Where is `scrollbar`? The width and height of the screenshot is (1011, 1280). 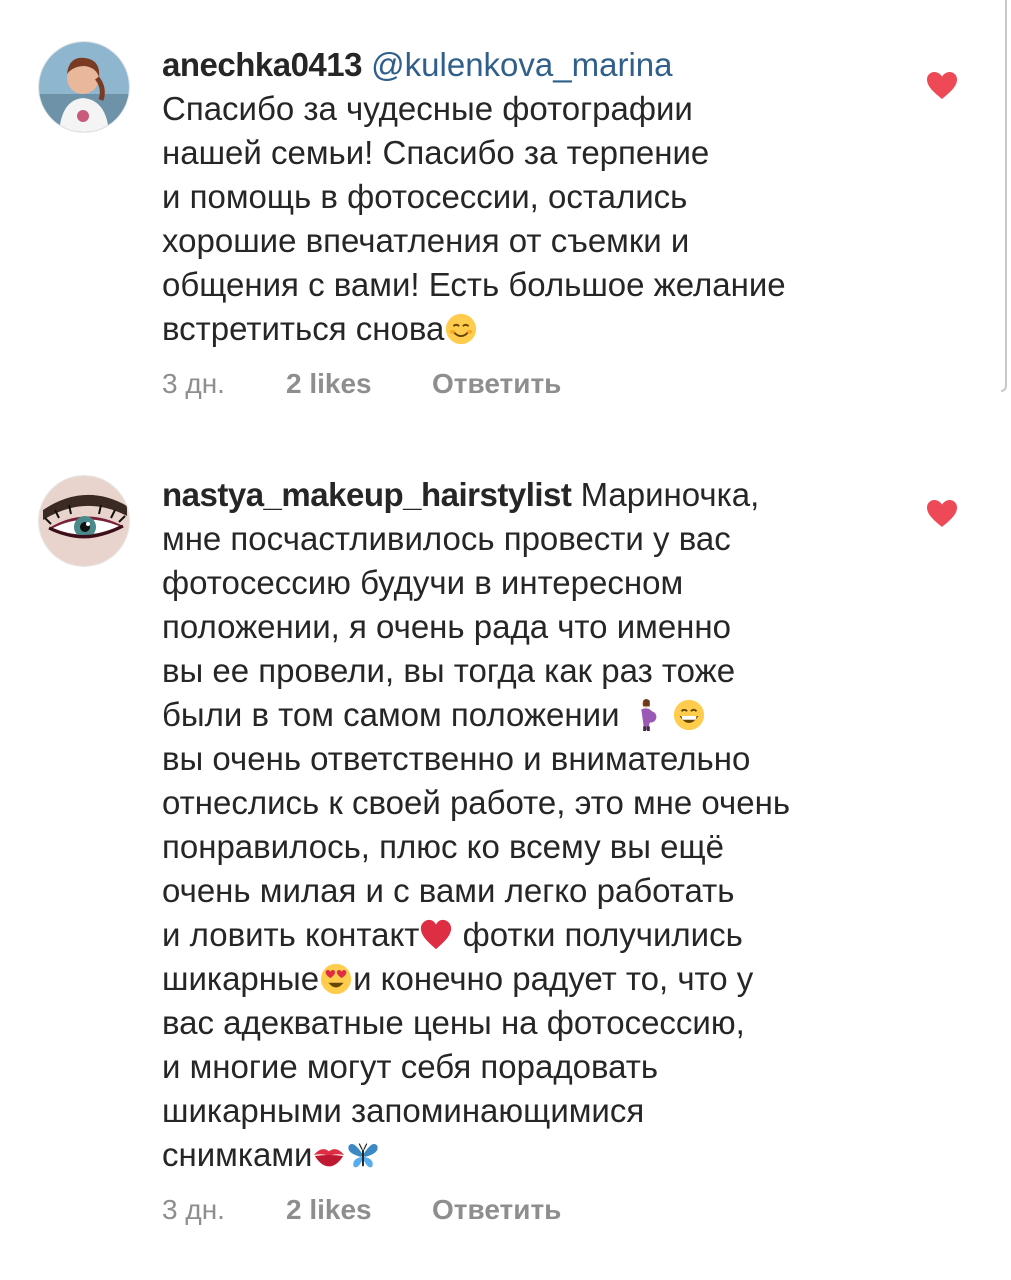 scrollbar is located at coordinates (1004, 196).